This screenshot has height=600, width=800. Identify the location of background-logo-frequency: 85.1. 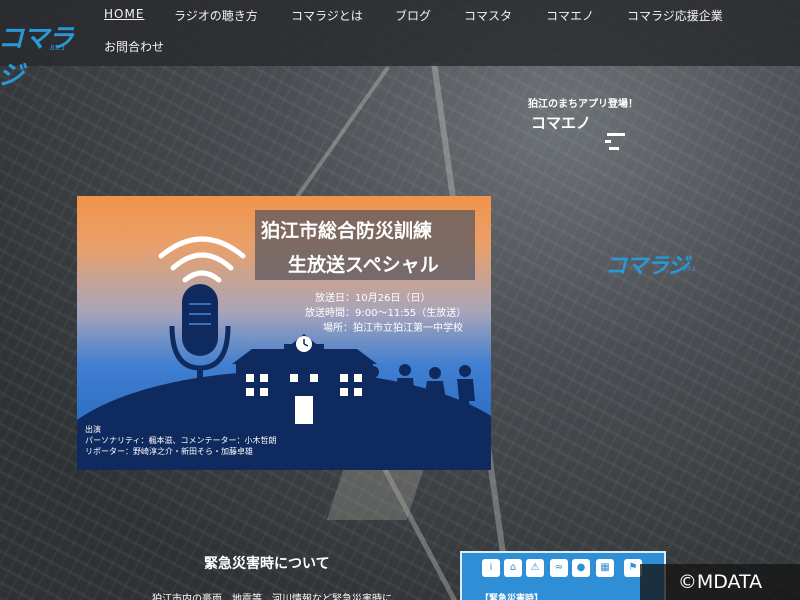
(690, 269).